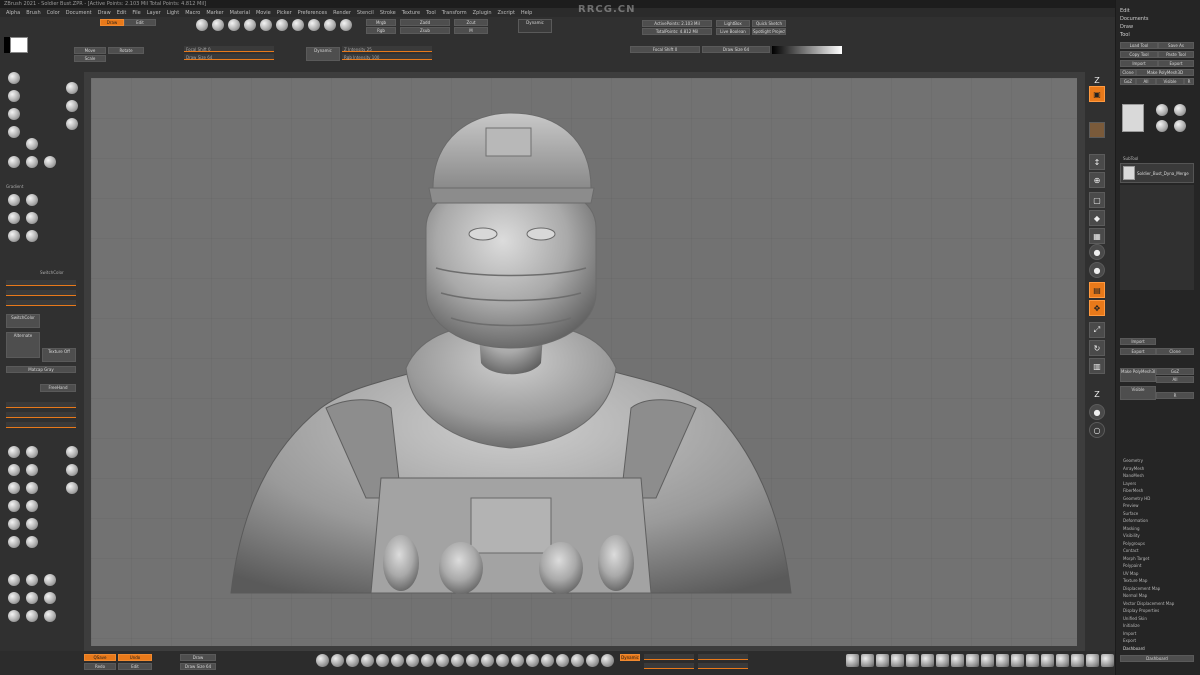  What do you see at coordinates (1126, 27) in the screenshot?
I see `tray-header-draw: Draw` at bounding box center [1126, 27].